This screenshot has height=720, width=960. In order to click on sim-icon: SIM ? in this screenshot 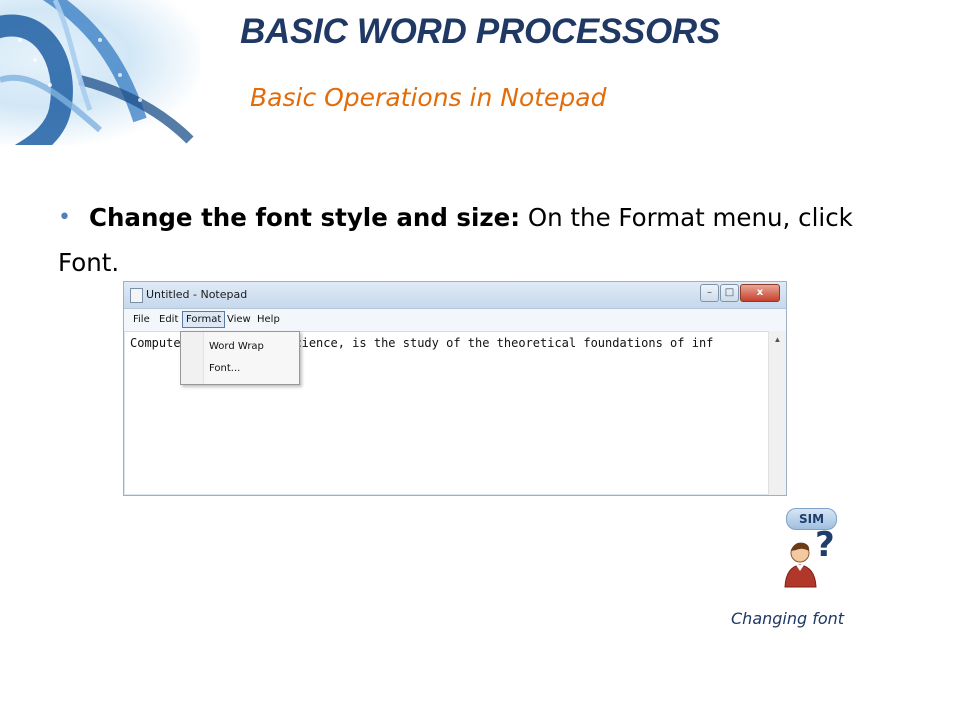, I will do `click(811, 547)`.